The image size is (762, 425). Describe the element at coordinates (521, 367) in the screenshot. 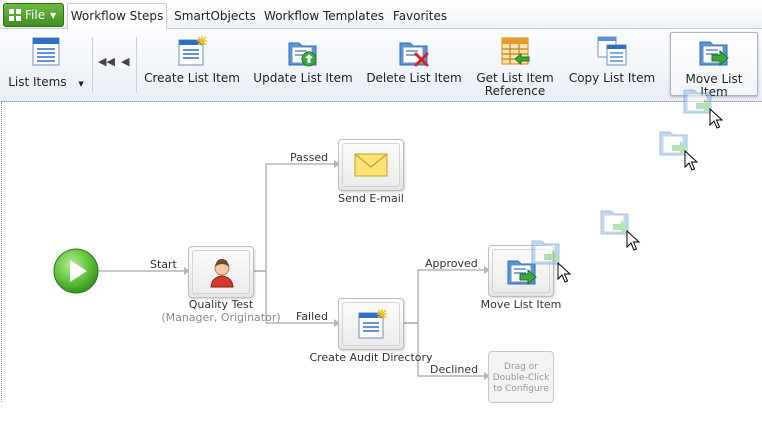

I see `placeholder-line-1: Drag or` at that location.